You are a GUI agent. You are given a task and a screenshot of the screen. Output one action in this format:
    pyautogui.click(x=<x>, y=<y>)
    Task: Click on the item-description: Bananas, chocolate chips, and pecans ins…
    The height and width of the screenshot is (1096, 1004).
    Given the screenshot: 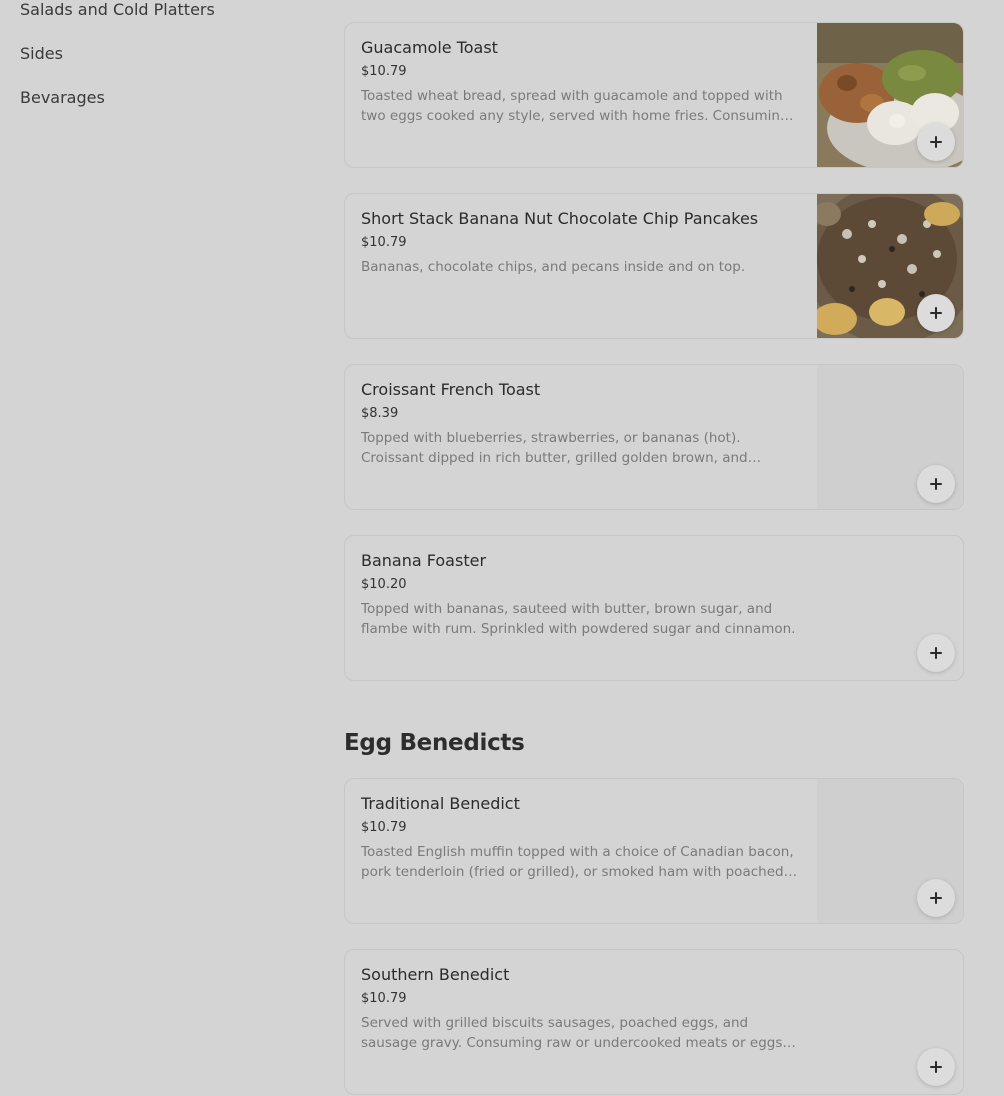 What is the action you would take?
    pyautogui.click(x=553, y=267)
    